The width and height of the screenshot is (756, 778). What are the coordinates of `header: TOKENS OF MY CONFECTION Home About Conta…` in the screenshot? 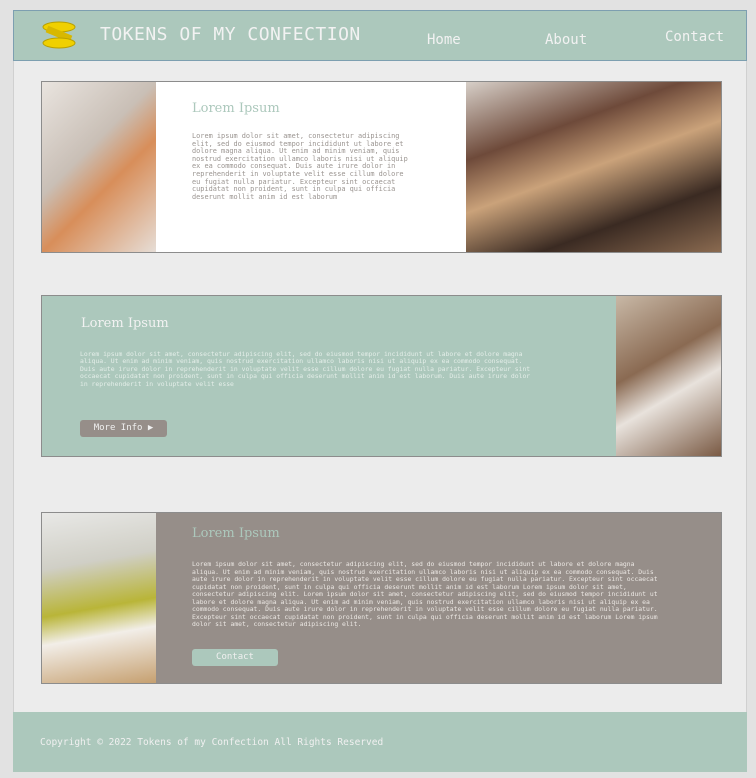 It's located at (380, 35).